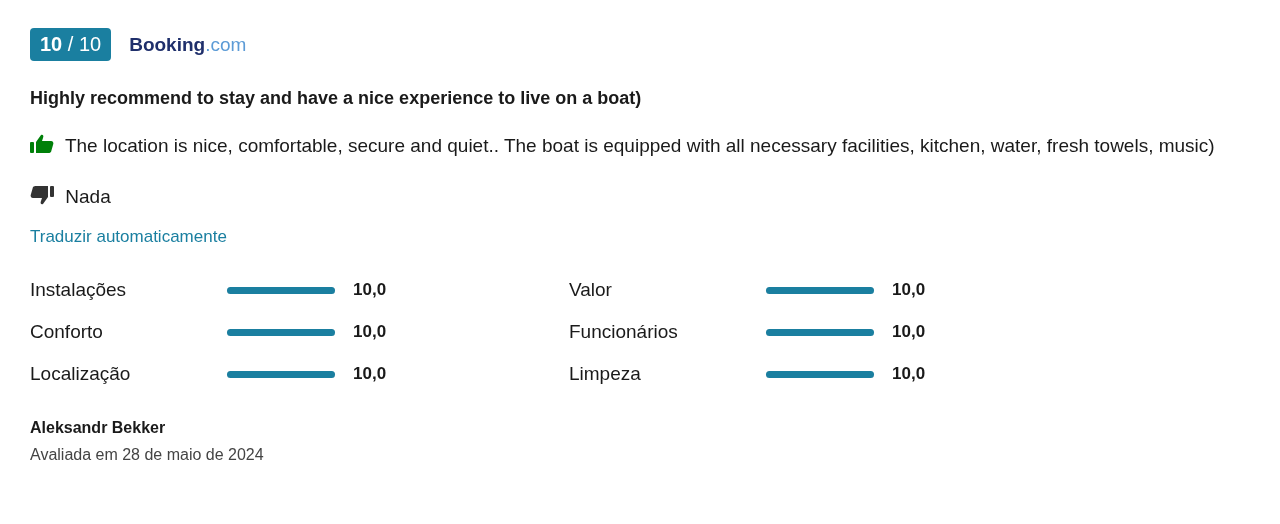 This screenshot has width=1280, height=524. I want to click on reviewer-name: Aleksandr Bekker, so click(98, 428).